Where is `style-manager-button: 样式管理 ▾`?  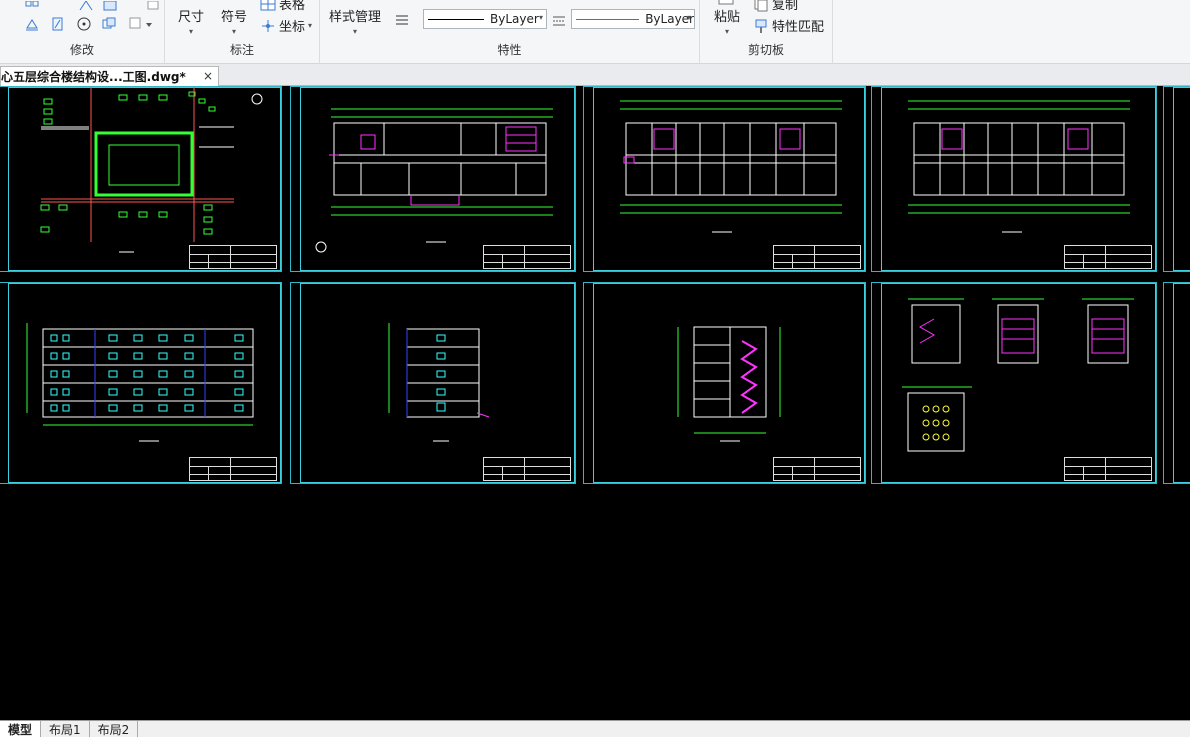
style-manager-button: 样式管理 ▾ is located at coordinates (355, 21).